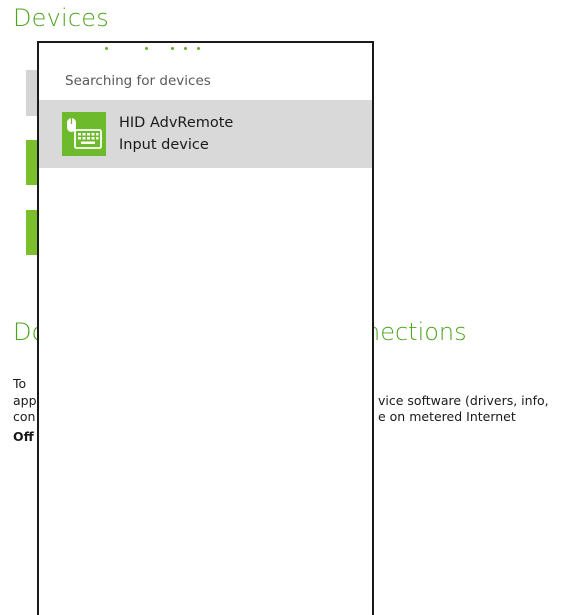  I want to click on progress-indicator, so click(205, 50).